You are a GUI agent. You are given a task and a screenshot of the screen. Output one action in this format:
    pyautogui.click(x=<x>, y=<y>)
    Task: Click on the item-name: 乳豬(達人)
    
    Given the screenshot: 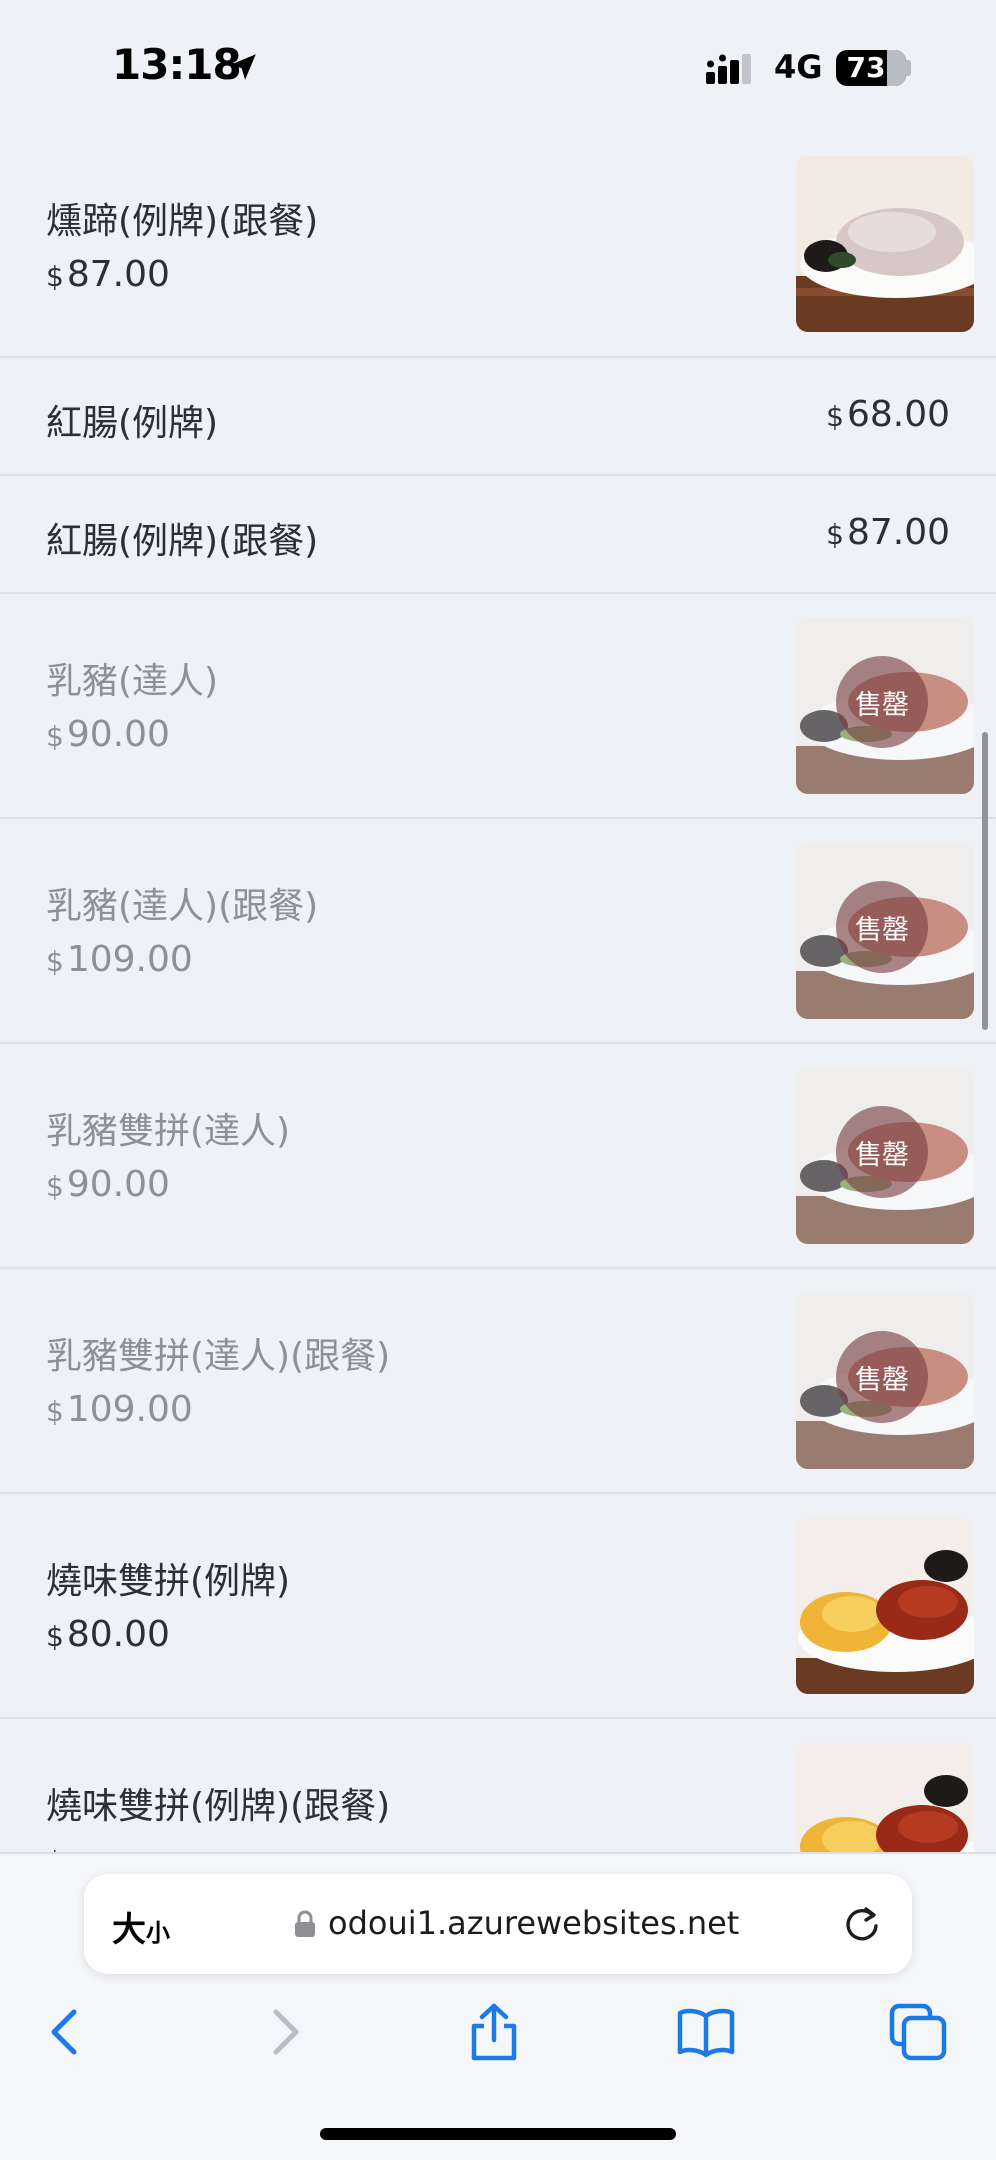 What is the action you would take?
    pyautogui.click(x=132, y=681)
    